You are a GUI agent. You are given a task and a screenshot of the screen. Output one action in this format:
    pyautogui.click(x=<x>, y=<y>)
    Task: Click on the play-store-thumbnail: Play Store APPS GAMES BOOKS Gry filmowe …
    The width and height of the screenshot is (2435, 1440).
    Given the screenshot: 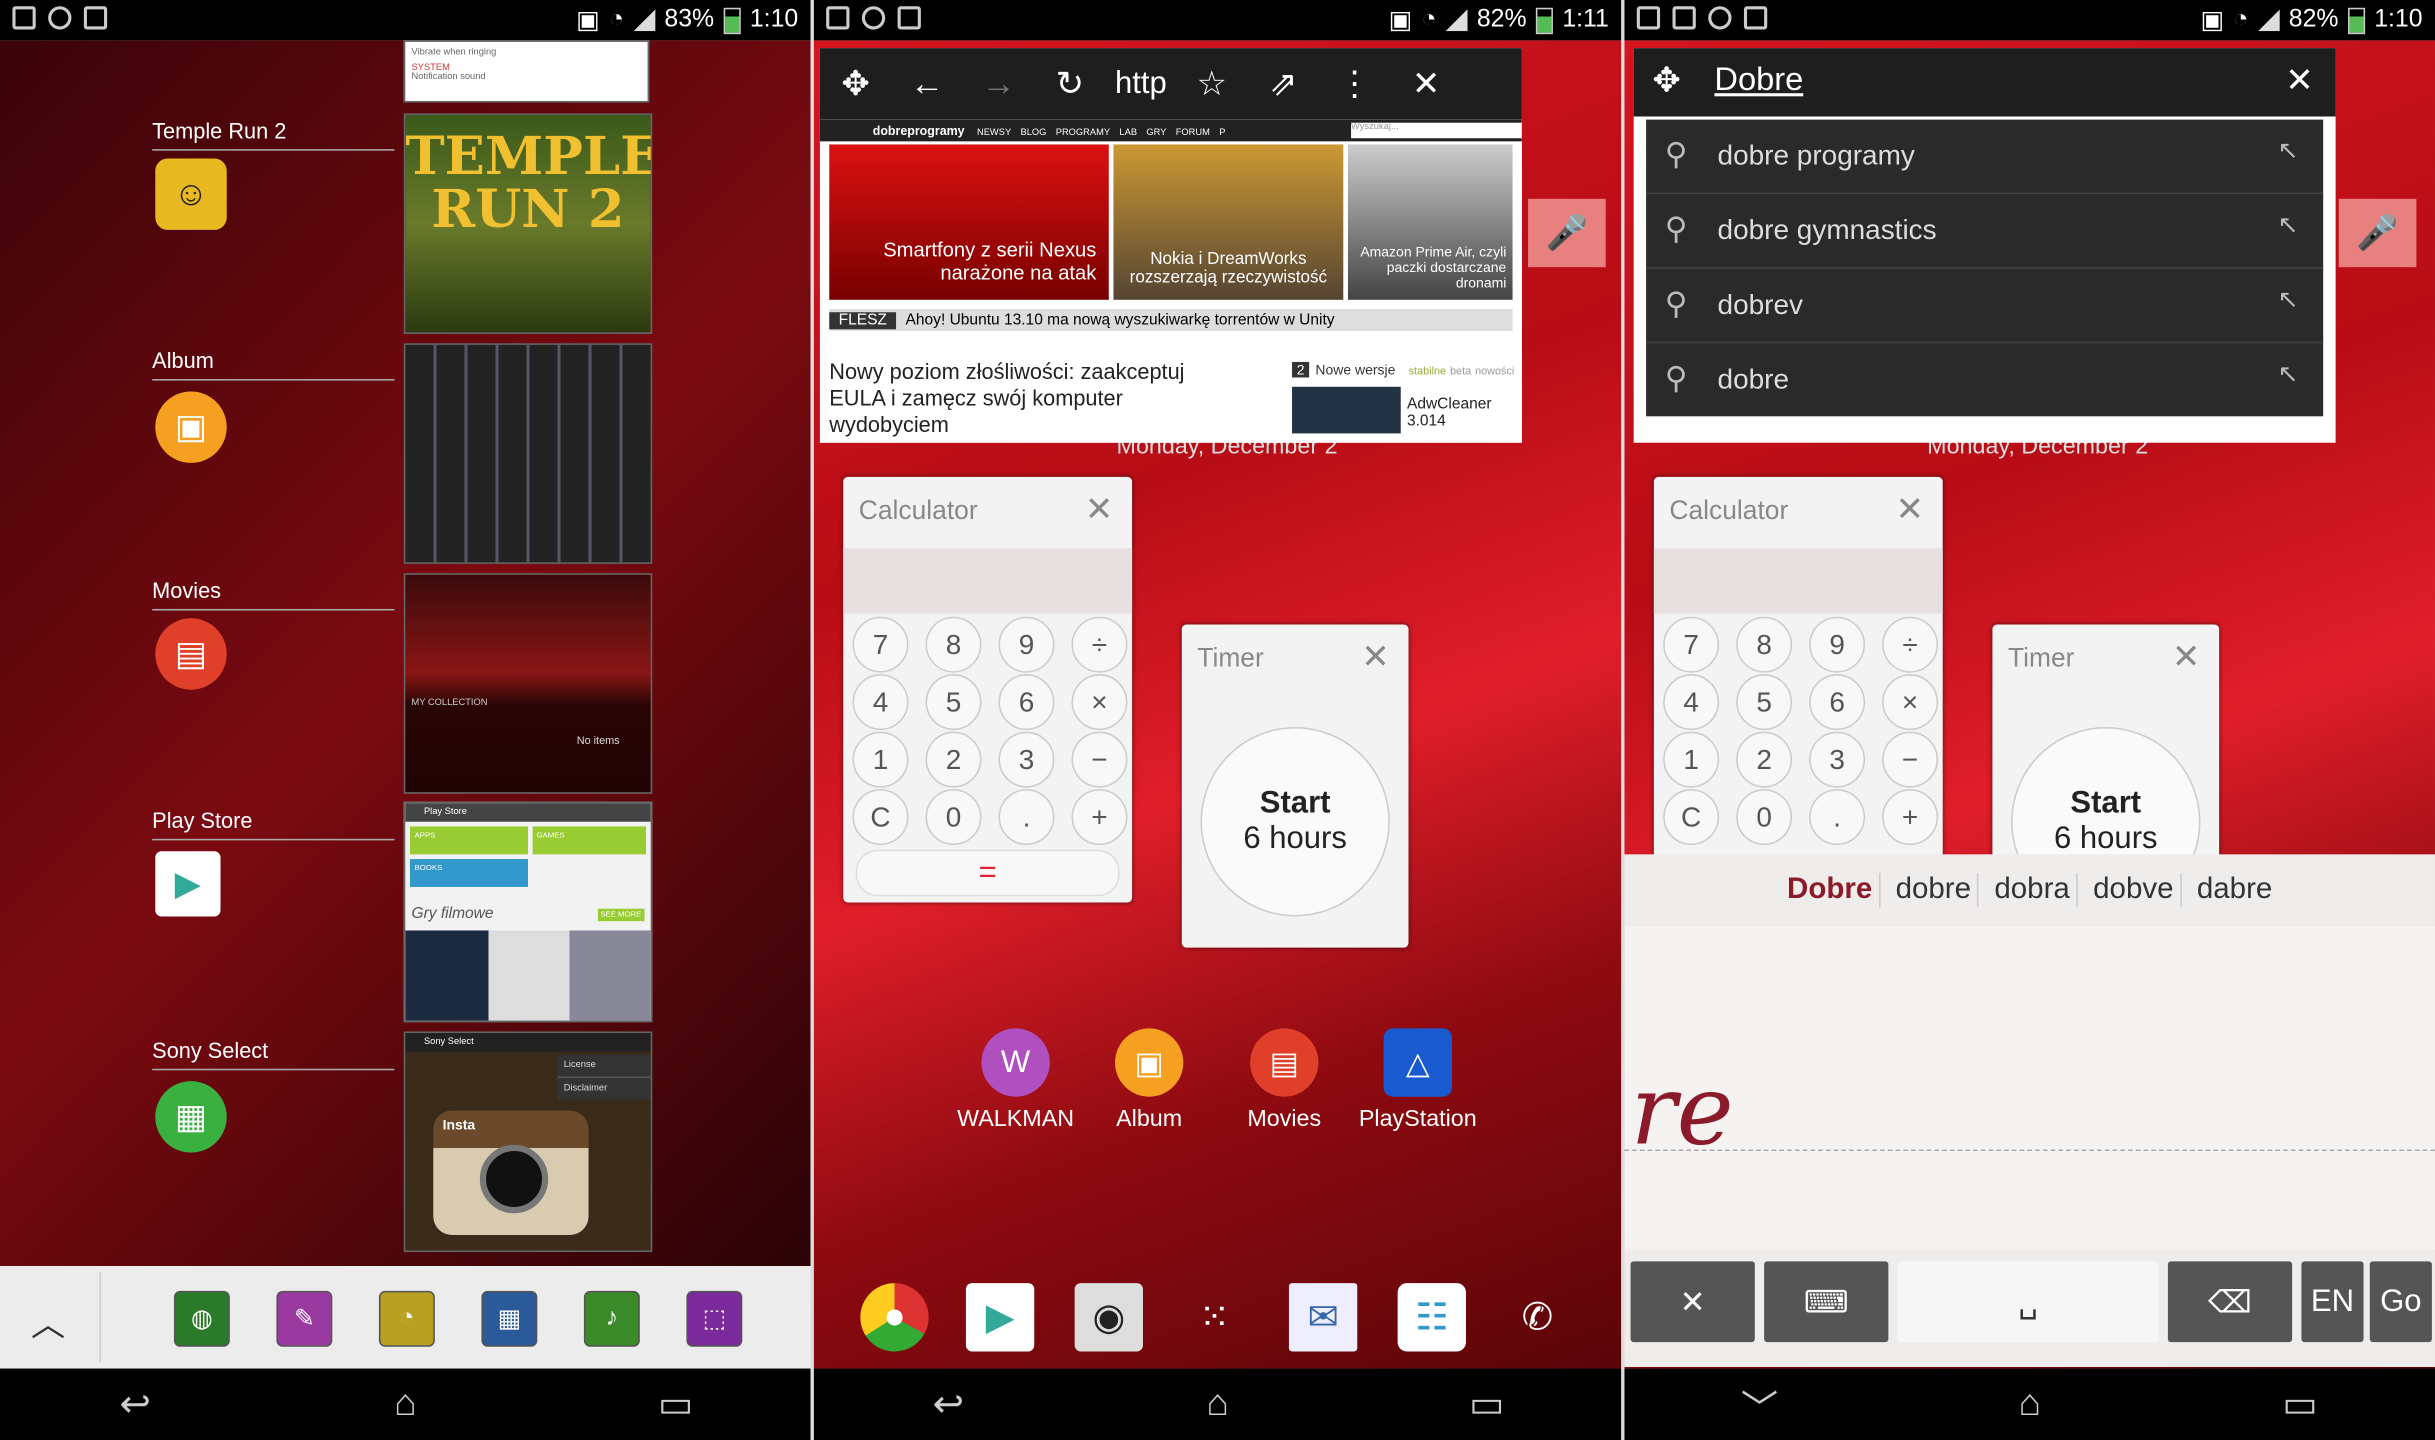 What is the action you would take?
    pyautogui.click(x=528, y=912)
    